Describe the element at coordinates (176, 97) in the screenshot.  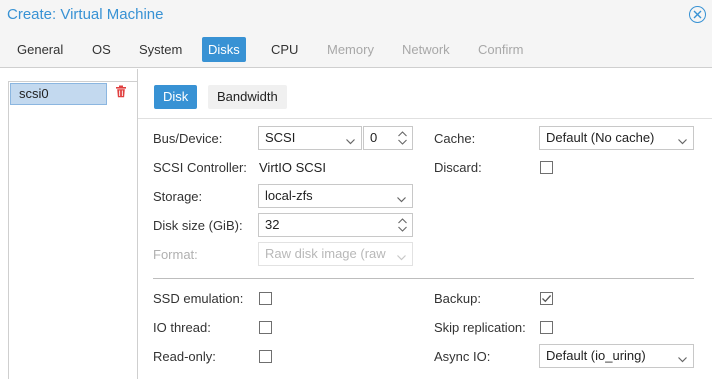
I see `subtab-disk: Disk` at that location.